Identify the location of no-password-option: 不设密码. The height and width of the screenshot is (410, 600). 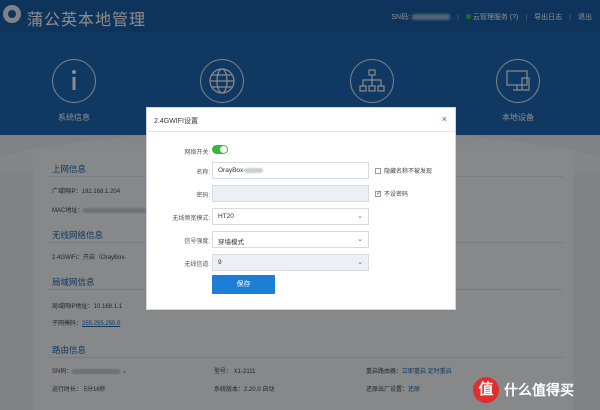
(391, 193).